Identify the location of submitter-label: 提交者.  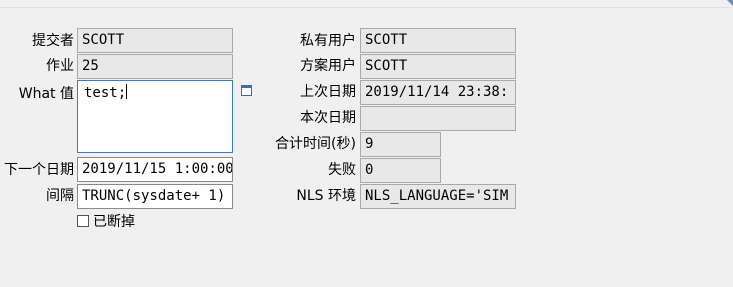
(53, 41).